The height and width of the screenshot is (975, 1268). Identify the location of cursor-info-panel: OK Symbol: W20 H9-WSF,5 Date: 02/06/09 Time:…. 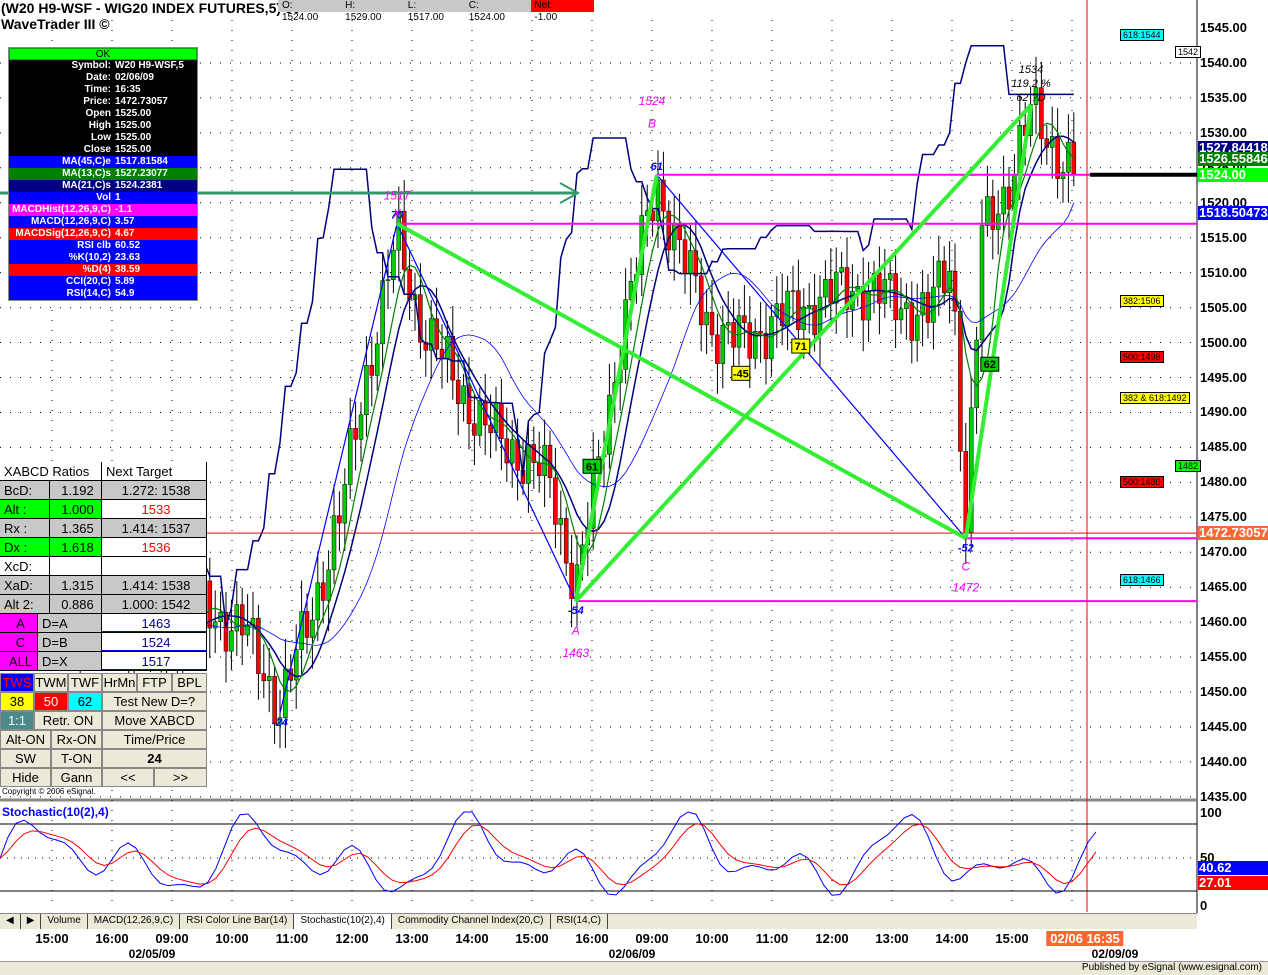
(103, 174).